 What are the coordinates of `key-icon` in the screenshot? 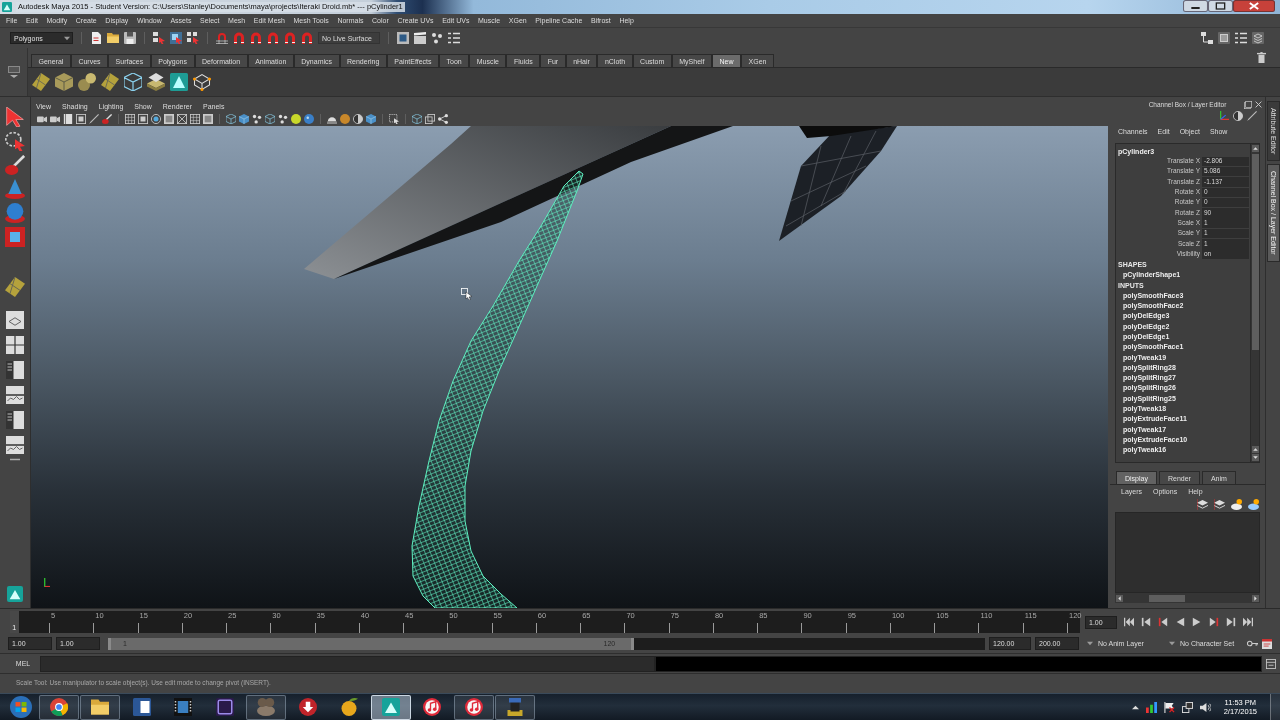 It's located at (1252, 643).